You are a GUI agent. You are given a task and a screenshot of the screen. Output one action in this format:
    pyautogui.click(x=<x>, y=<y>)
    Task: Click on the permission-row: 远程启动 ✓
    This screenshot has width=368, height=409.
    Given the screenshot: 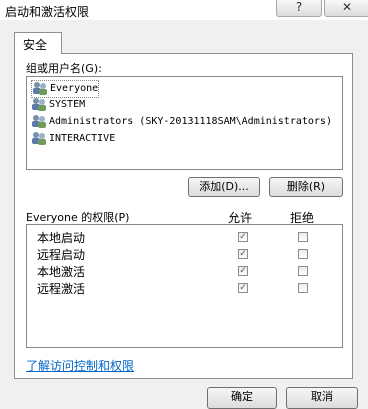 What is the action you would take?
    pyautogui.click(x=184, y=254)
    